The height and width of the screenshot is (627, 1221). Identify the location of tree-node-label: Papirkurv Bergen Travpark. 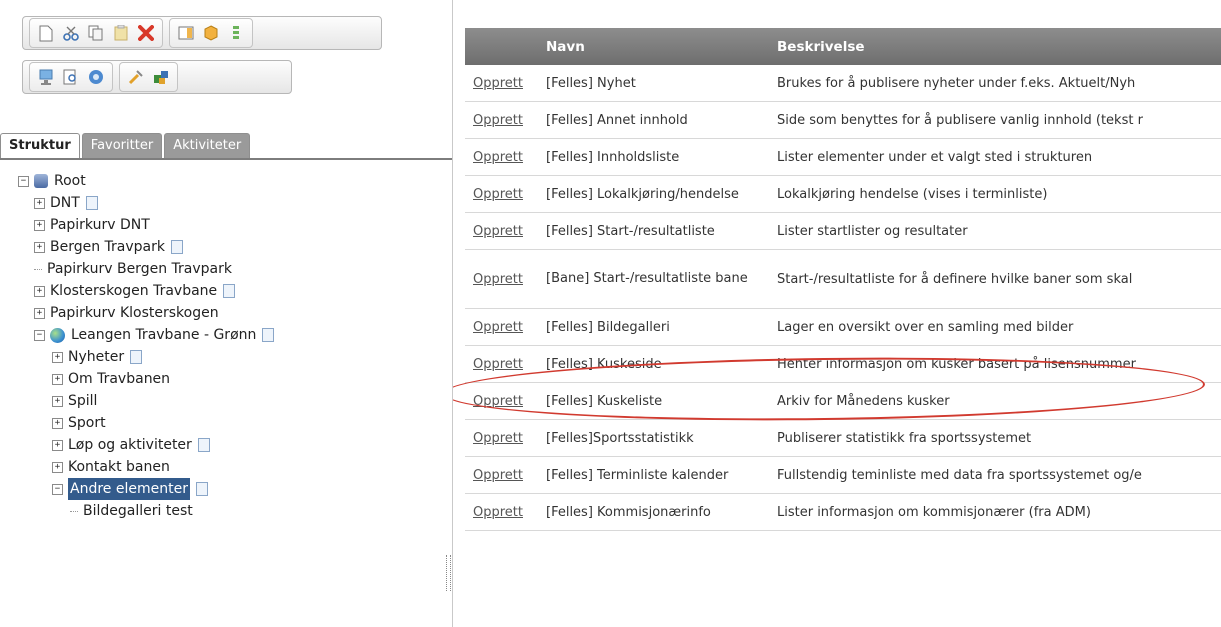
(139, 269).